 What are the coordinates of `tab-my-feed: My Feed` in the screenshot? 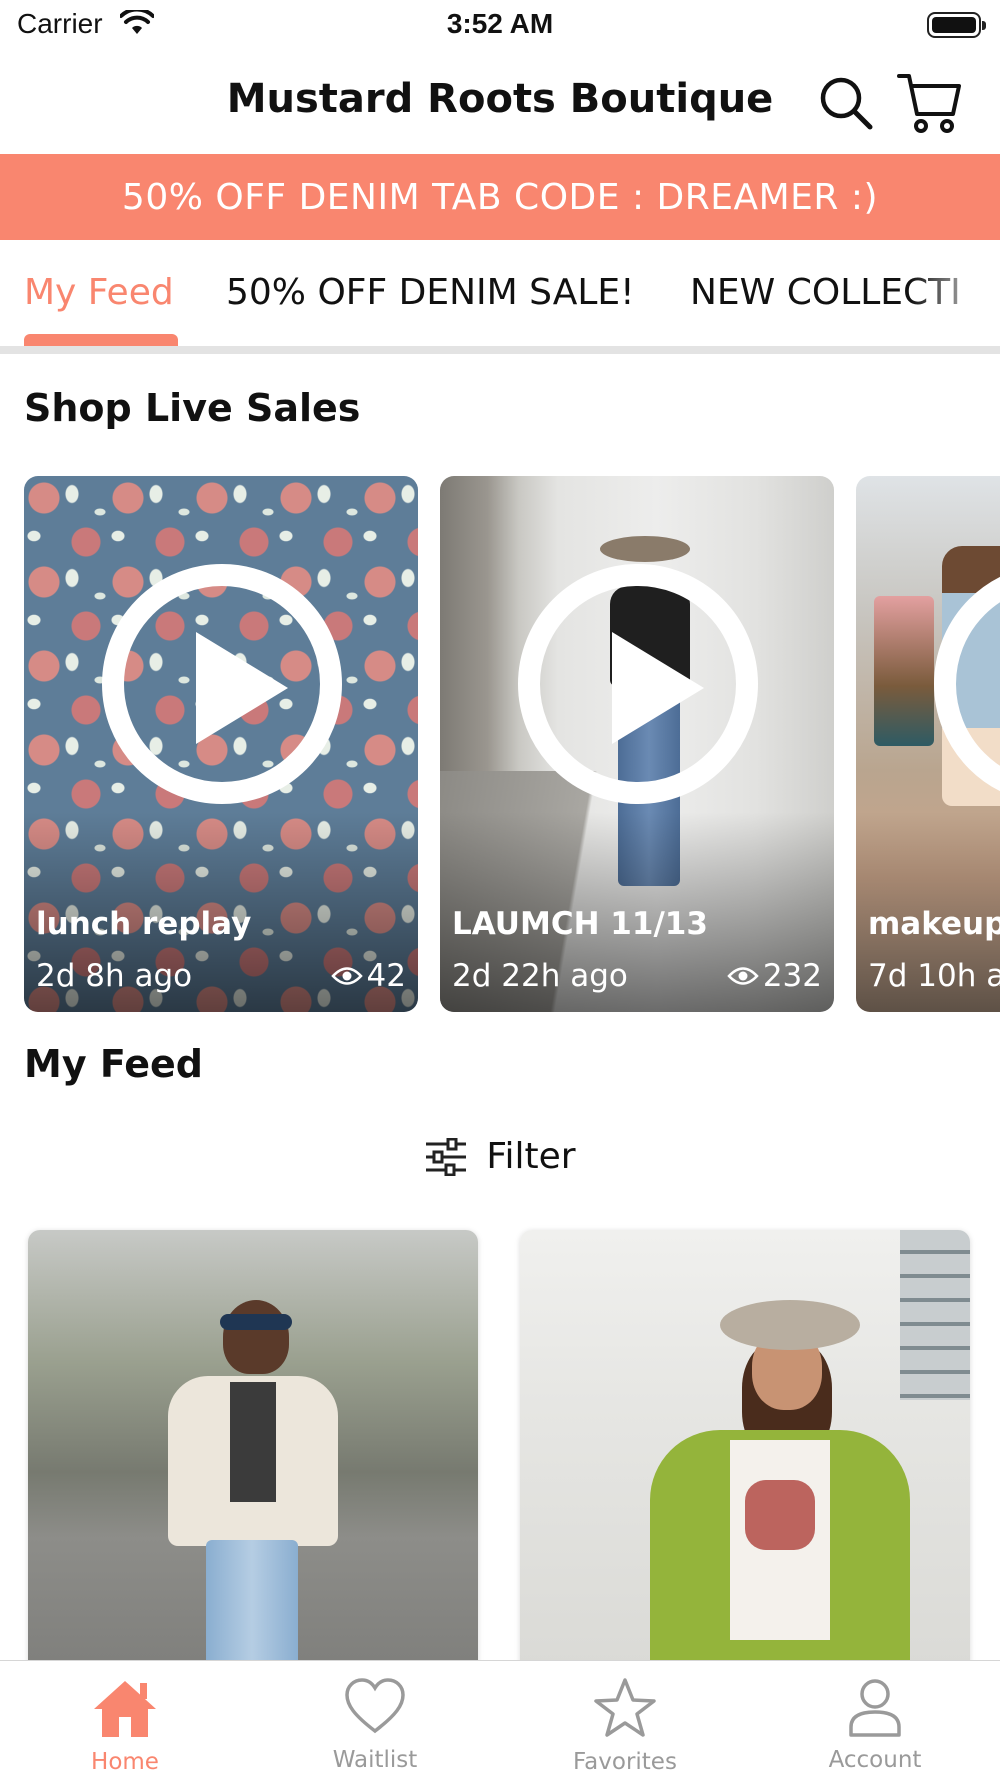 It's located at (99, 292).